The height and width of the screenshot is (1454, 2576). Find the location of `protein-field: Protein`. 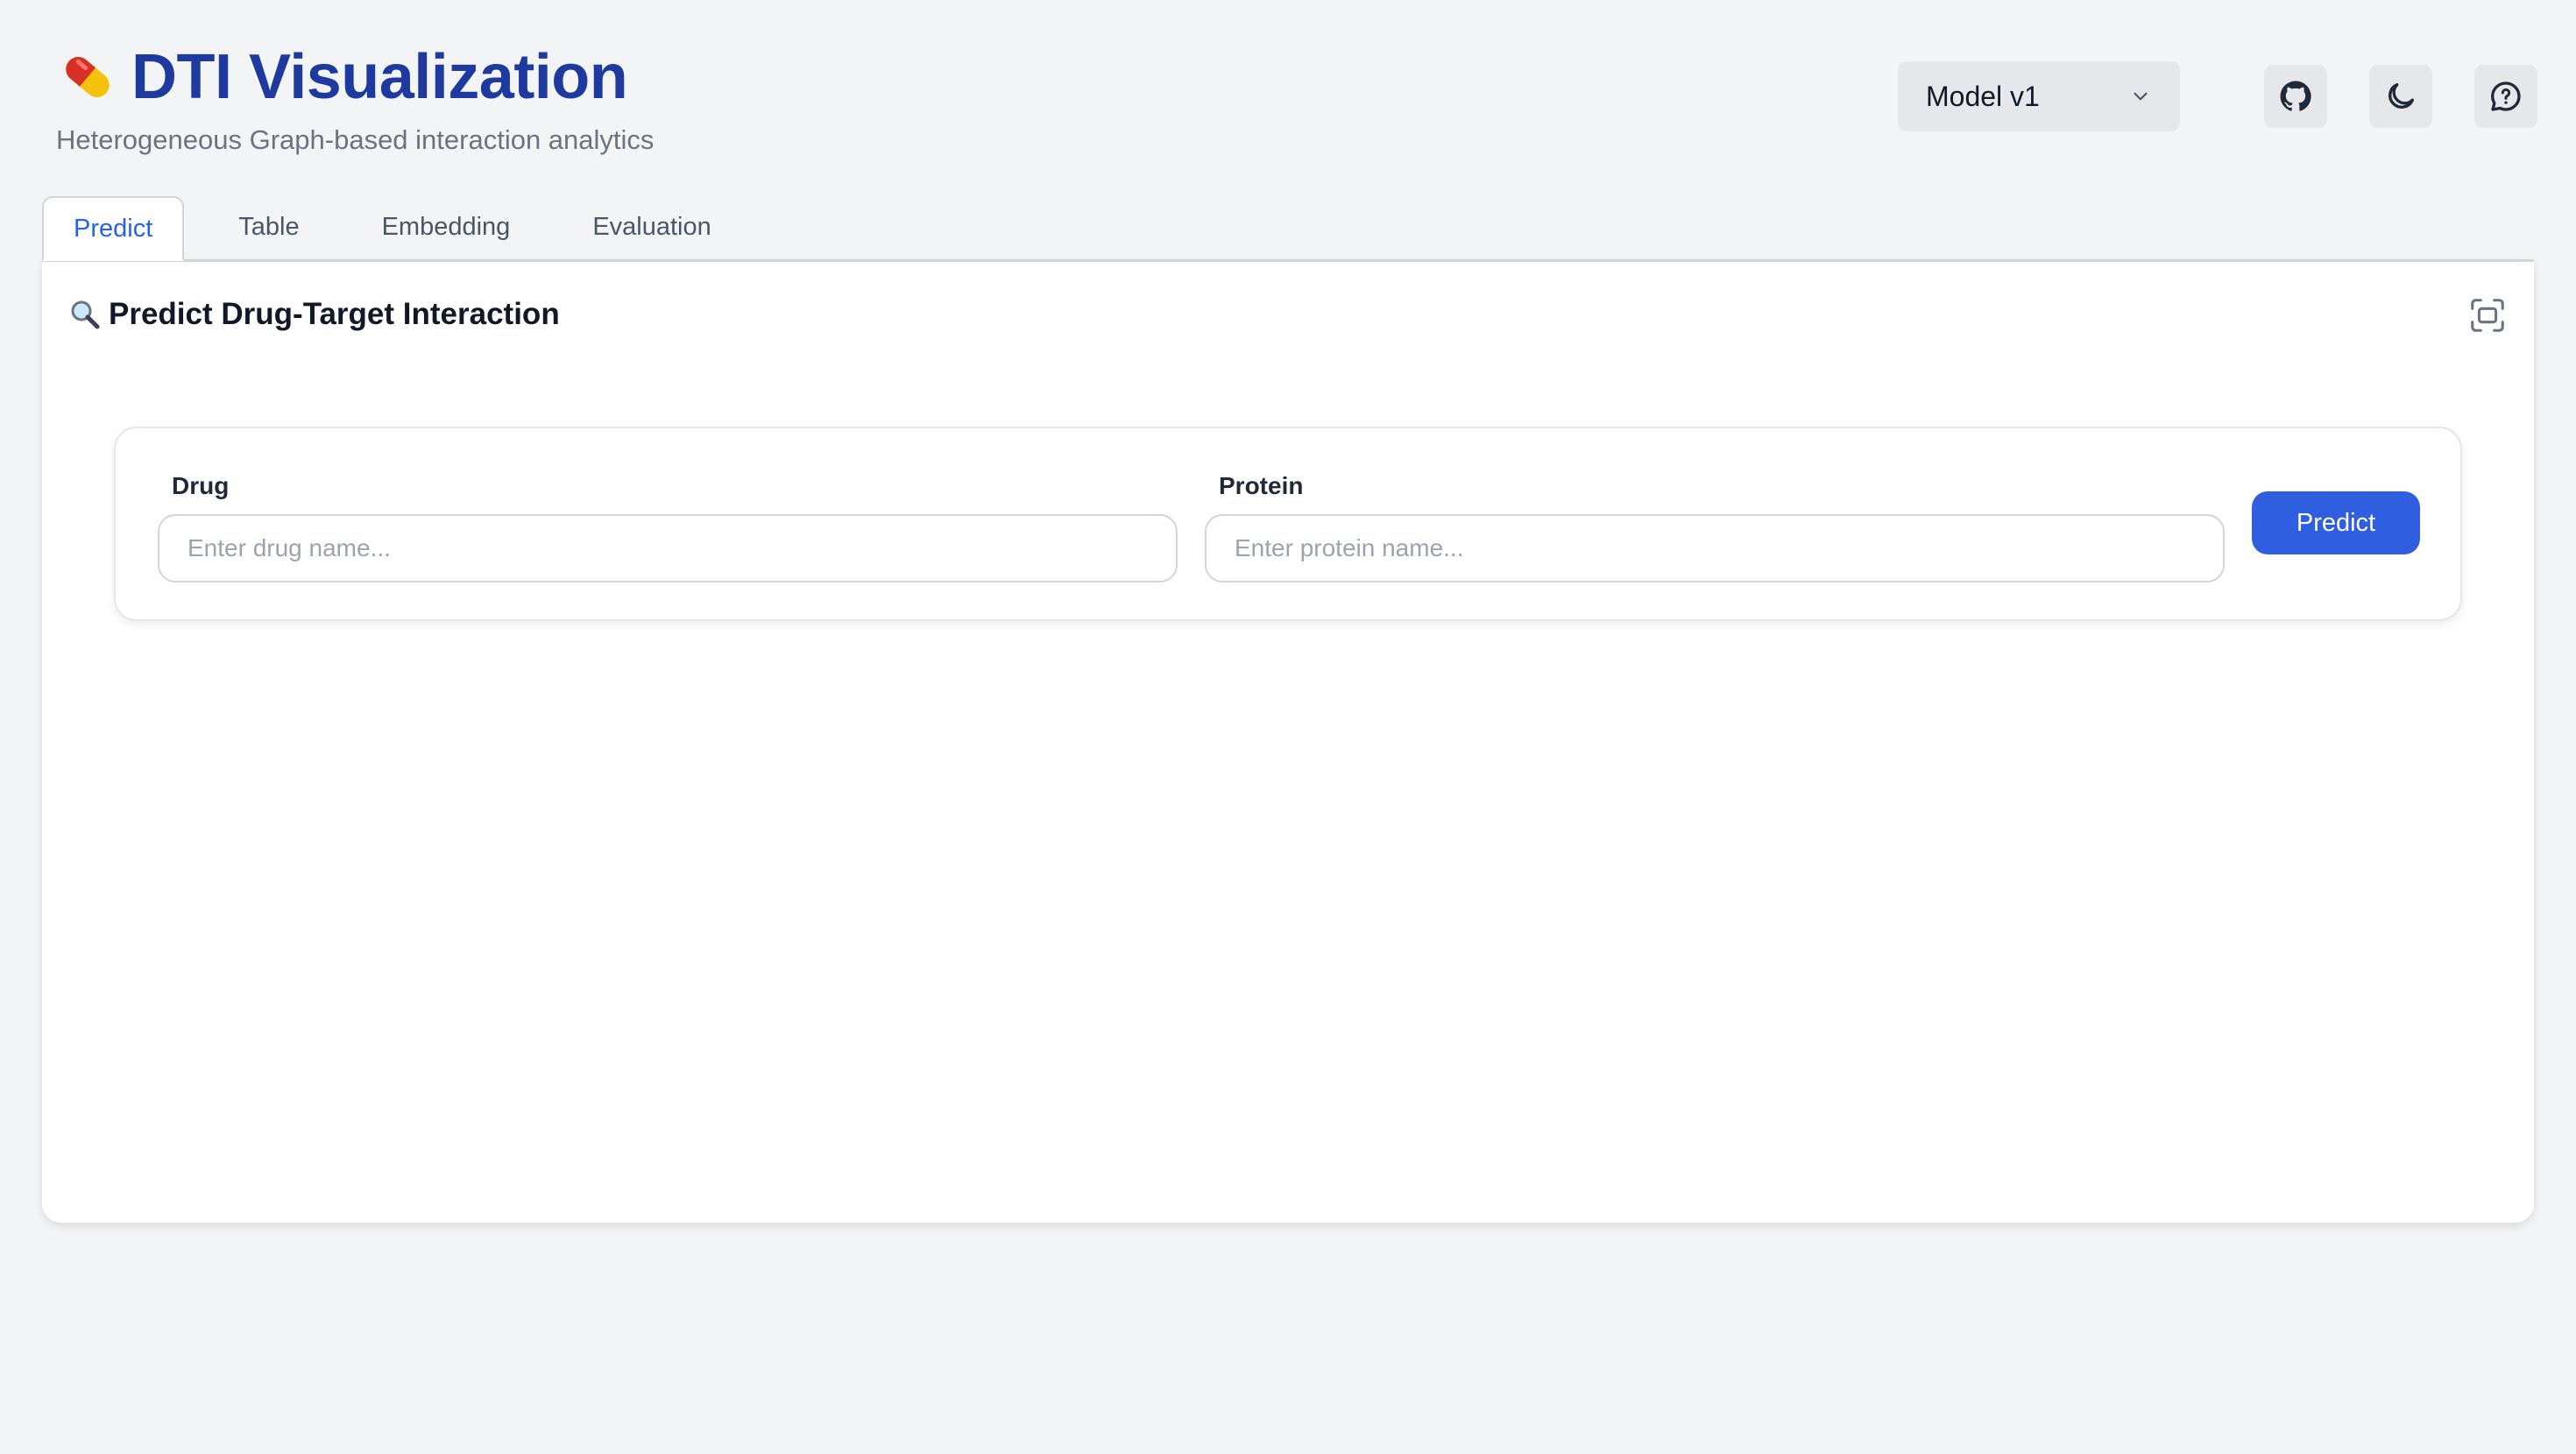

protein-field: Protein is located at coordinates (1715, 526).